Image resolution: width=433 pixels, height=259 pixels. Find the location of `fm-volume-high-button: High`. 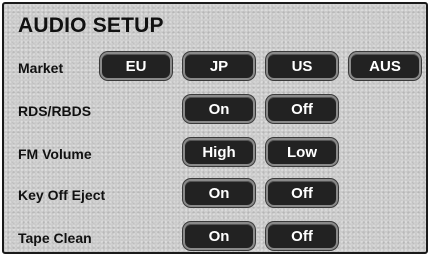

fm-volume-high-button: High is located at coordinates (219, 152).